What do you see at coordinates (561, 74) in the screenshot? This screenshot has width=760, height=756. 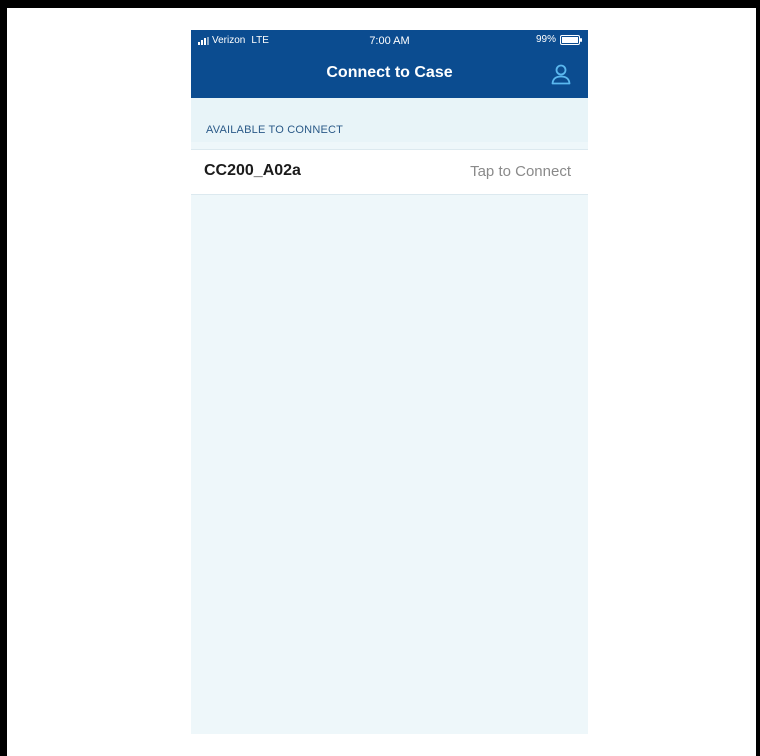 I see `person-icon` at bounding box center [561, 74].